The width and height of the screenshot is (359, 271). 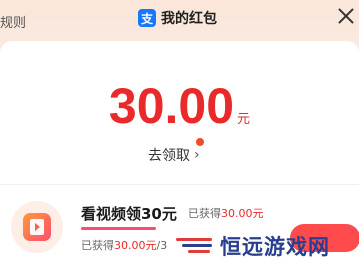 What do you see at coordinates (97, 245) in the screenshot?
I see `progress-prefix: 已获得` at bounding box center [97, 245].